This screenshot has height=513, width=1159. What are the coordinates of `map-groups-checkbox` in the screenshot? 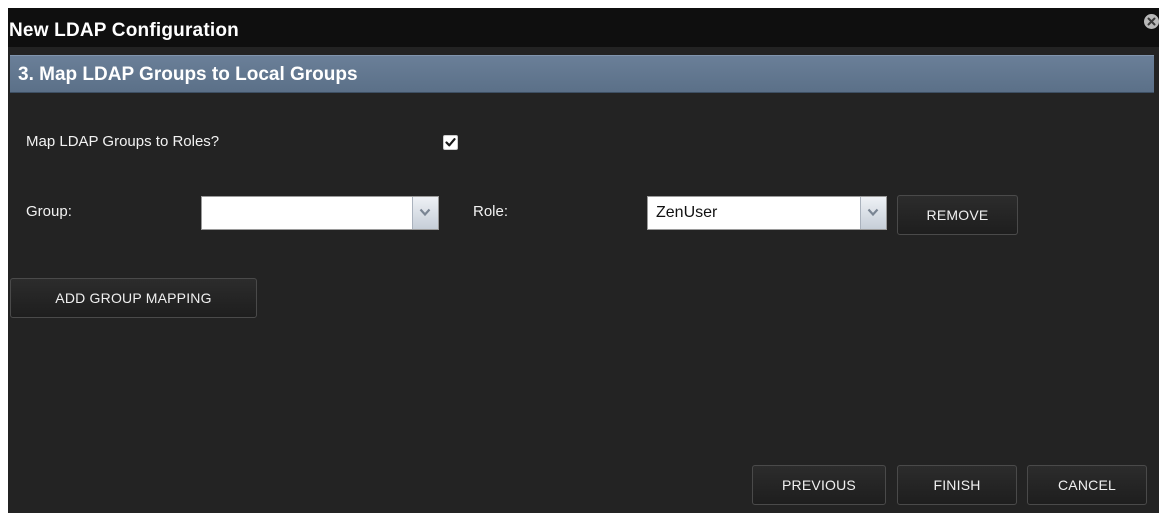 It's located at (450, 142).